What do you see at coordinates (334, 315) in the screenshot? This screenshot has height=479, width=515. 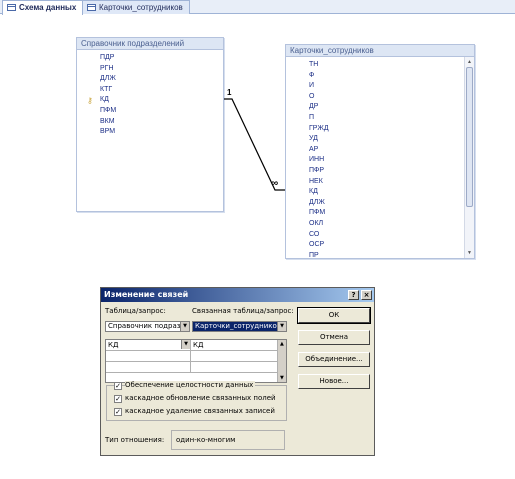 I see `ok-button: ОК` at bounding box center [334, 315].